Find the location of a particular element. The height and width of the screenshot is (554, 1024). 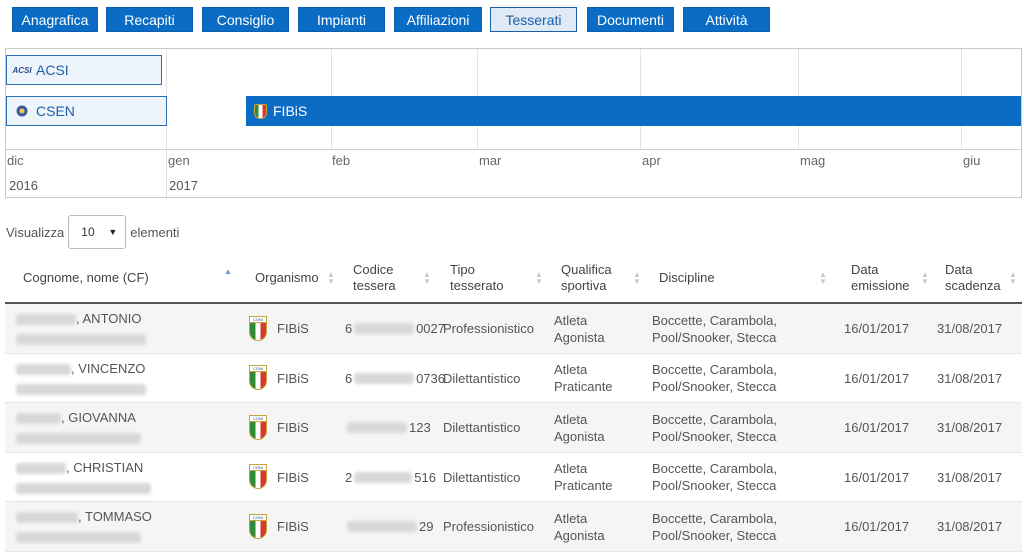

column-header-scadenza: Data scadenza ▲ ▼ is located at coordinates (982, 277).